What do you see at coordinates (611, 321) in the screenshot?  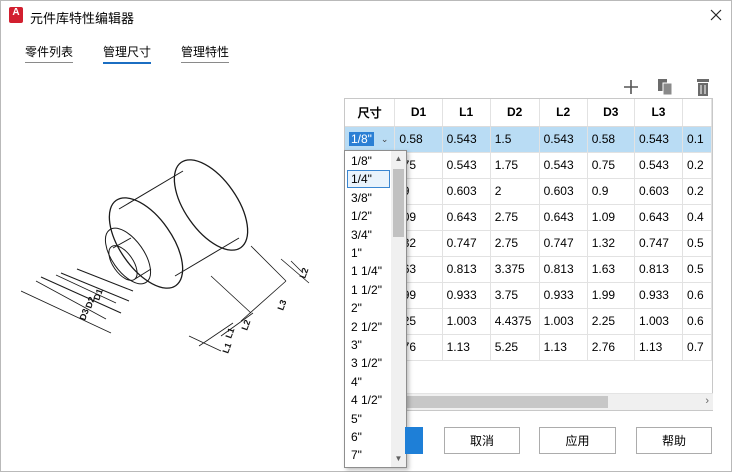 I see `table-cell: 2.25` at bounding box center [611, 321].